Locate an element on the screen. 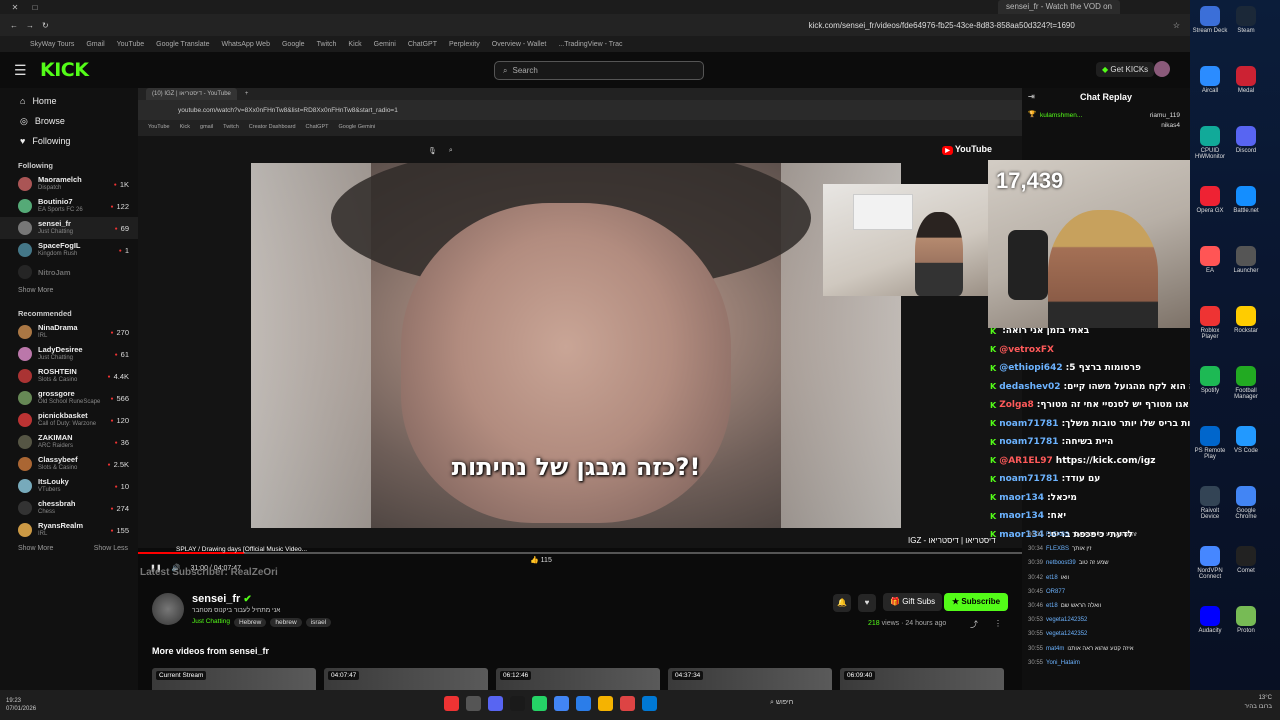  taskbar-clock: 19:23 07/01/2026 is located at coordinates (21, 705).